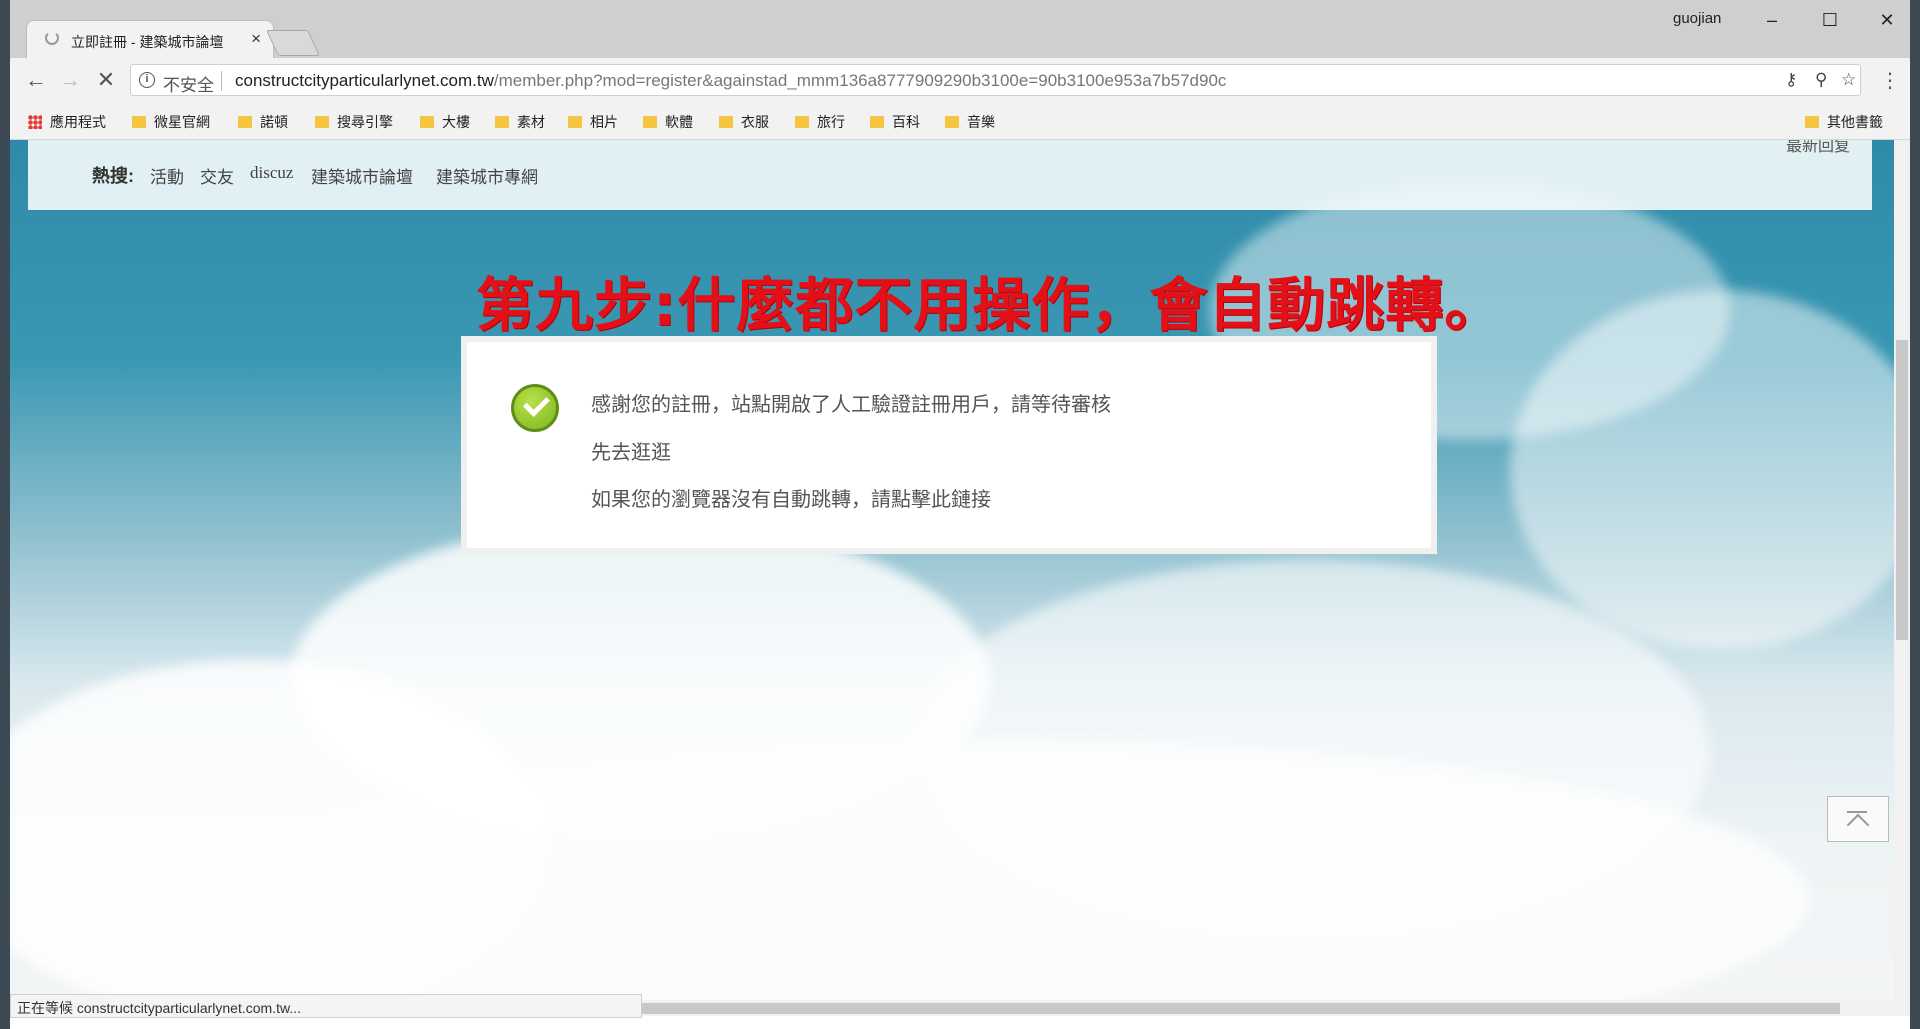 Image resolution: width=1920 pixels, height=1029 pixels. What do you see at coordinates (182, 122) in the screenshot?
I see `bookmark-label: 微星官網` at bounding box center [182, 122].